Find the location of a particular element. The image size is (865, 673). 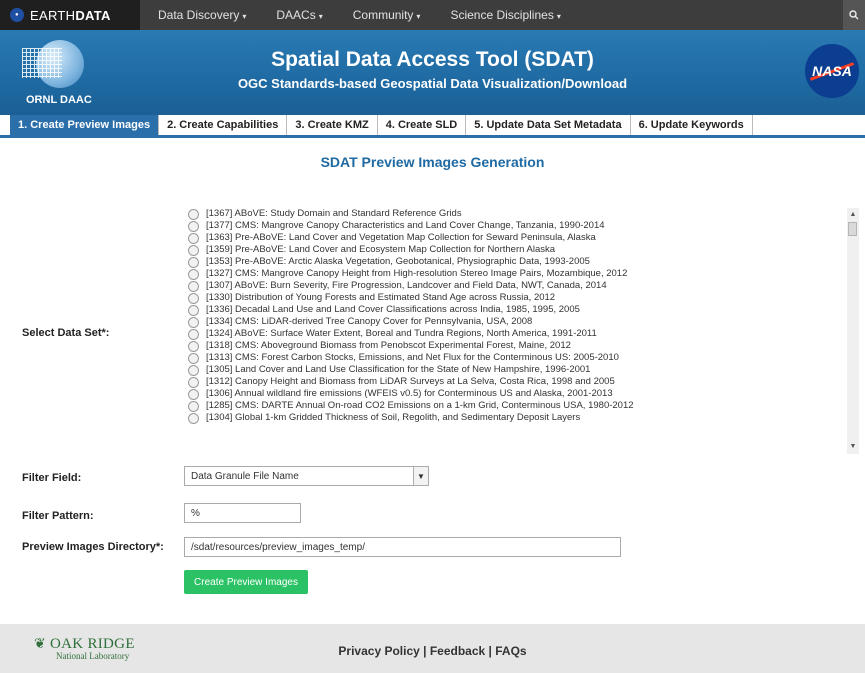

nav-science-disciplines: Science Disciplines ▾ is located at coordinates (505, 15).